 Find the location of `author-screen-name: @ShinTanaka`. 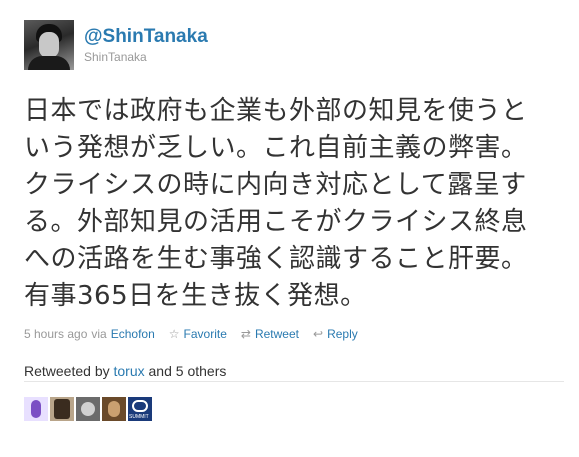

author-screen-name: @ShinTanaka is located at coordinates (146, 37).